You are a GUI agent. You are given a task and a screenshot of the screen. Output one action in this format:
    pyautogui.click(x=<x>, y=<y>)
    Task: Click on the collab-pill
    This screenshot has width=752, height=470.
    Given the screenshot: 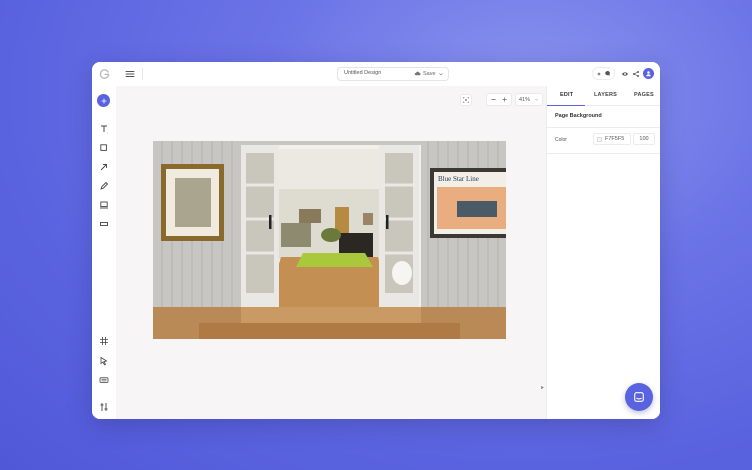 What is the action you would take?
    pyautogui.click(x=603, y=73)
    